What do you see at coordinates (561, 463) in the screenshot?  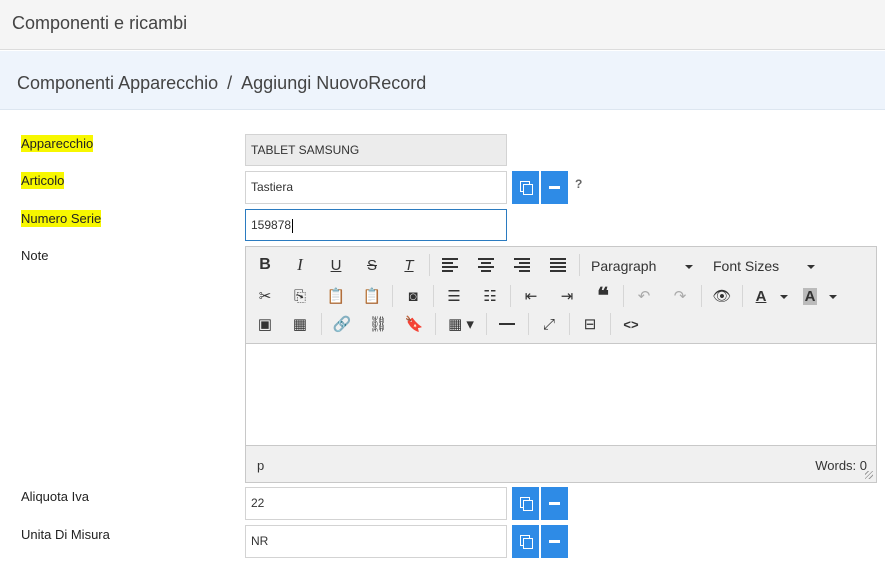 I see `editor-statusbar: p Words: 0` at bounding box center [561, 463].